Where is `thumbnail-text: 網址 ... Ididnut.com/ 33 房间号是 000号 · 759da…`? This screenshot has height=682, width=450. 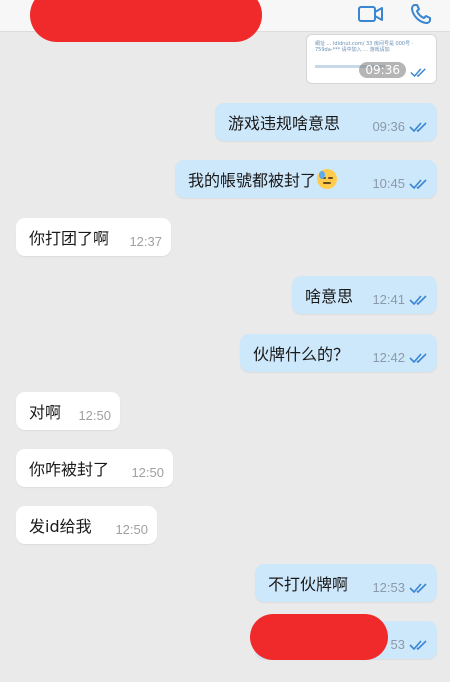
thumbnail-text: 網址 ... Ididnut.com/ 33 房间号是 000号 · 759da… is located at coordinates (364, 47).